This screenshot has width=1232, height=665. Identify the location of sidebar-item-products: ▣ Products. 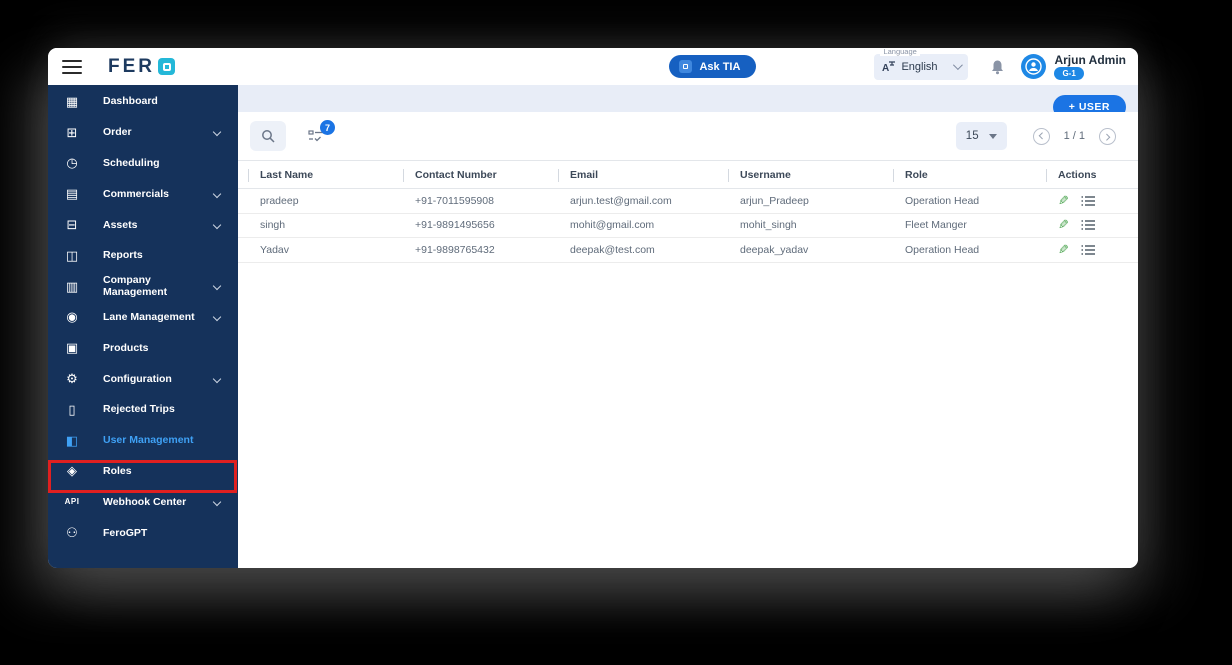
(143, 347).